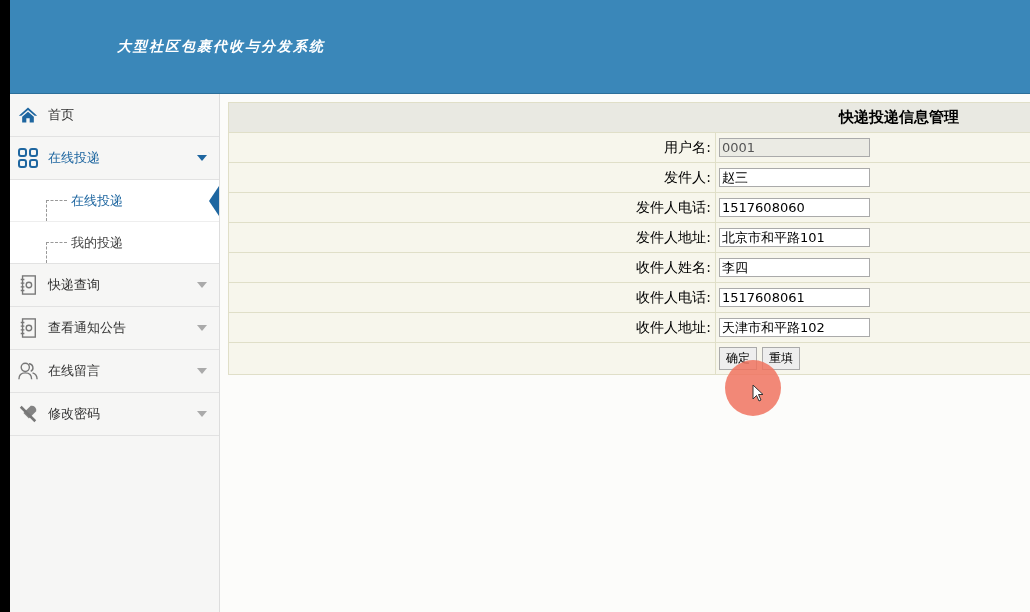 This screenshot has width=1030, height=612. I want to click on input-field: 北京市和平路101, so click(794, 237).